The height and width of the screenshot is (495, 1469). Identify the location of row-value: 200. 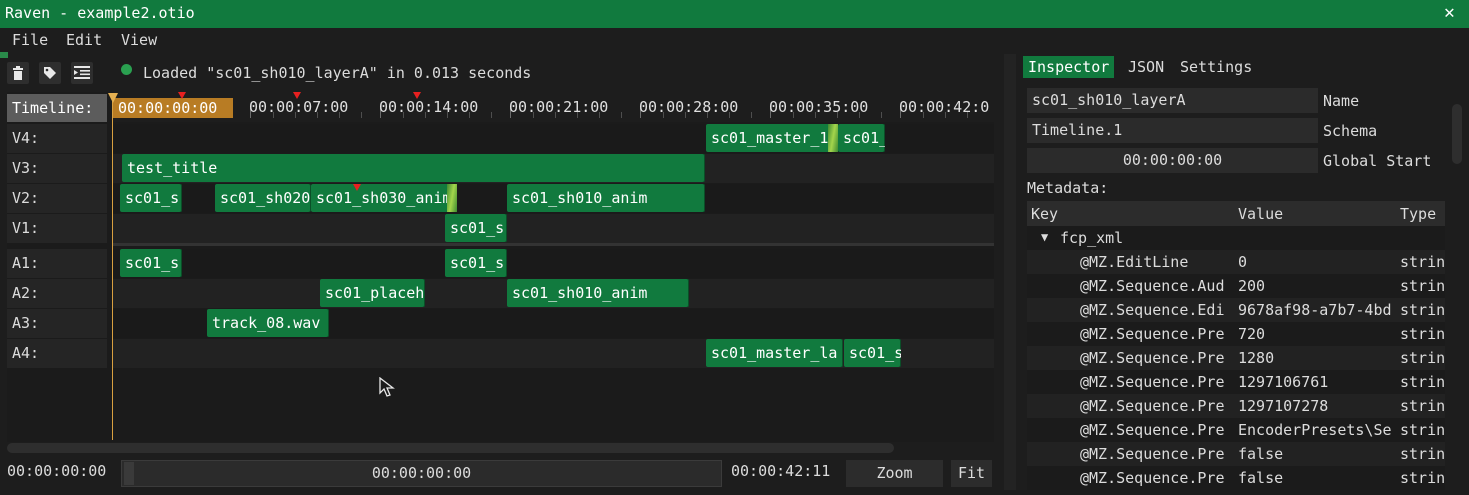
(1252, 286).